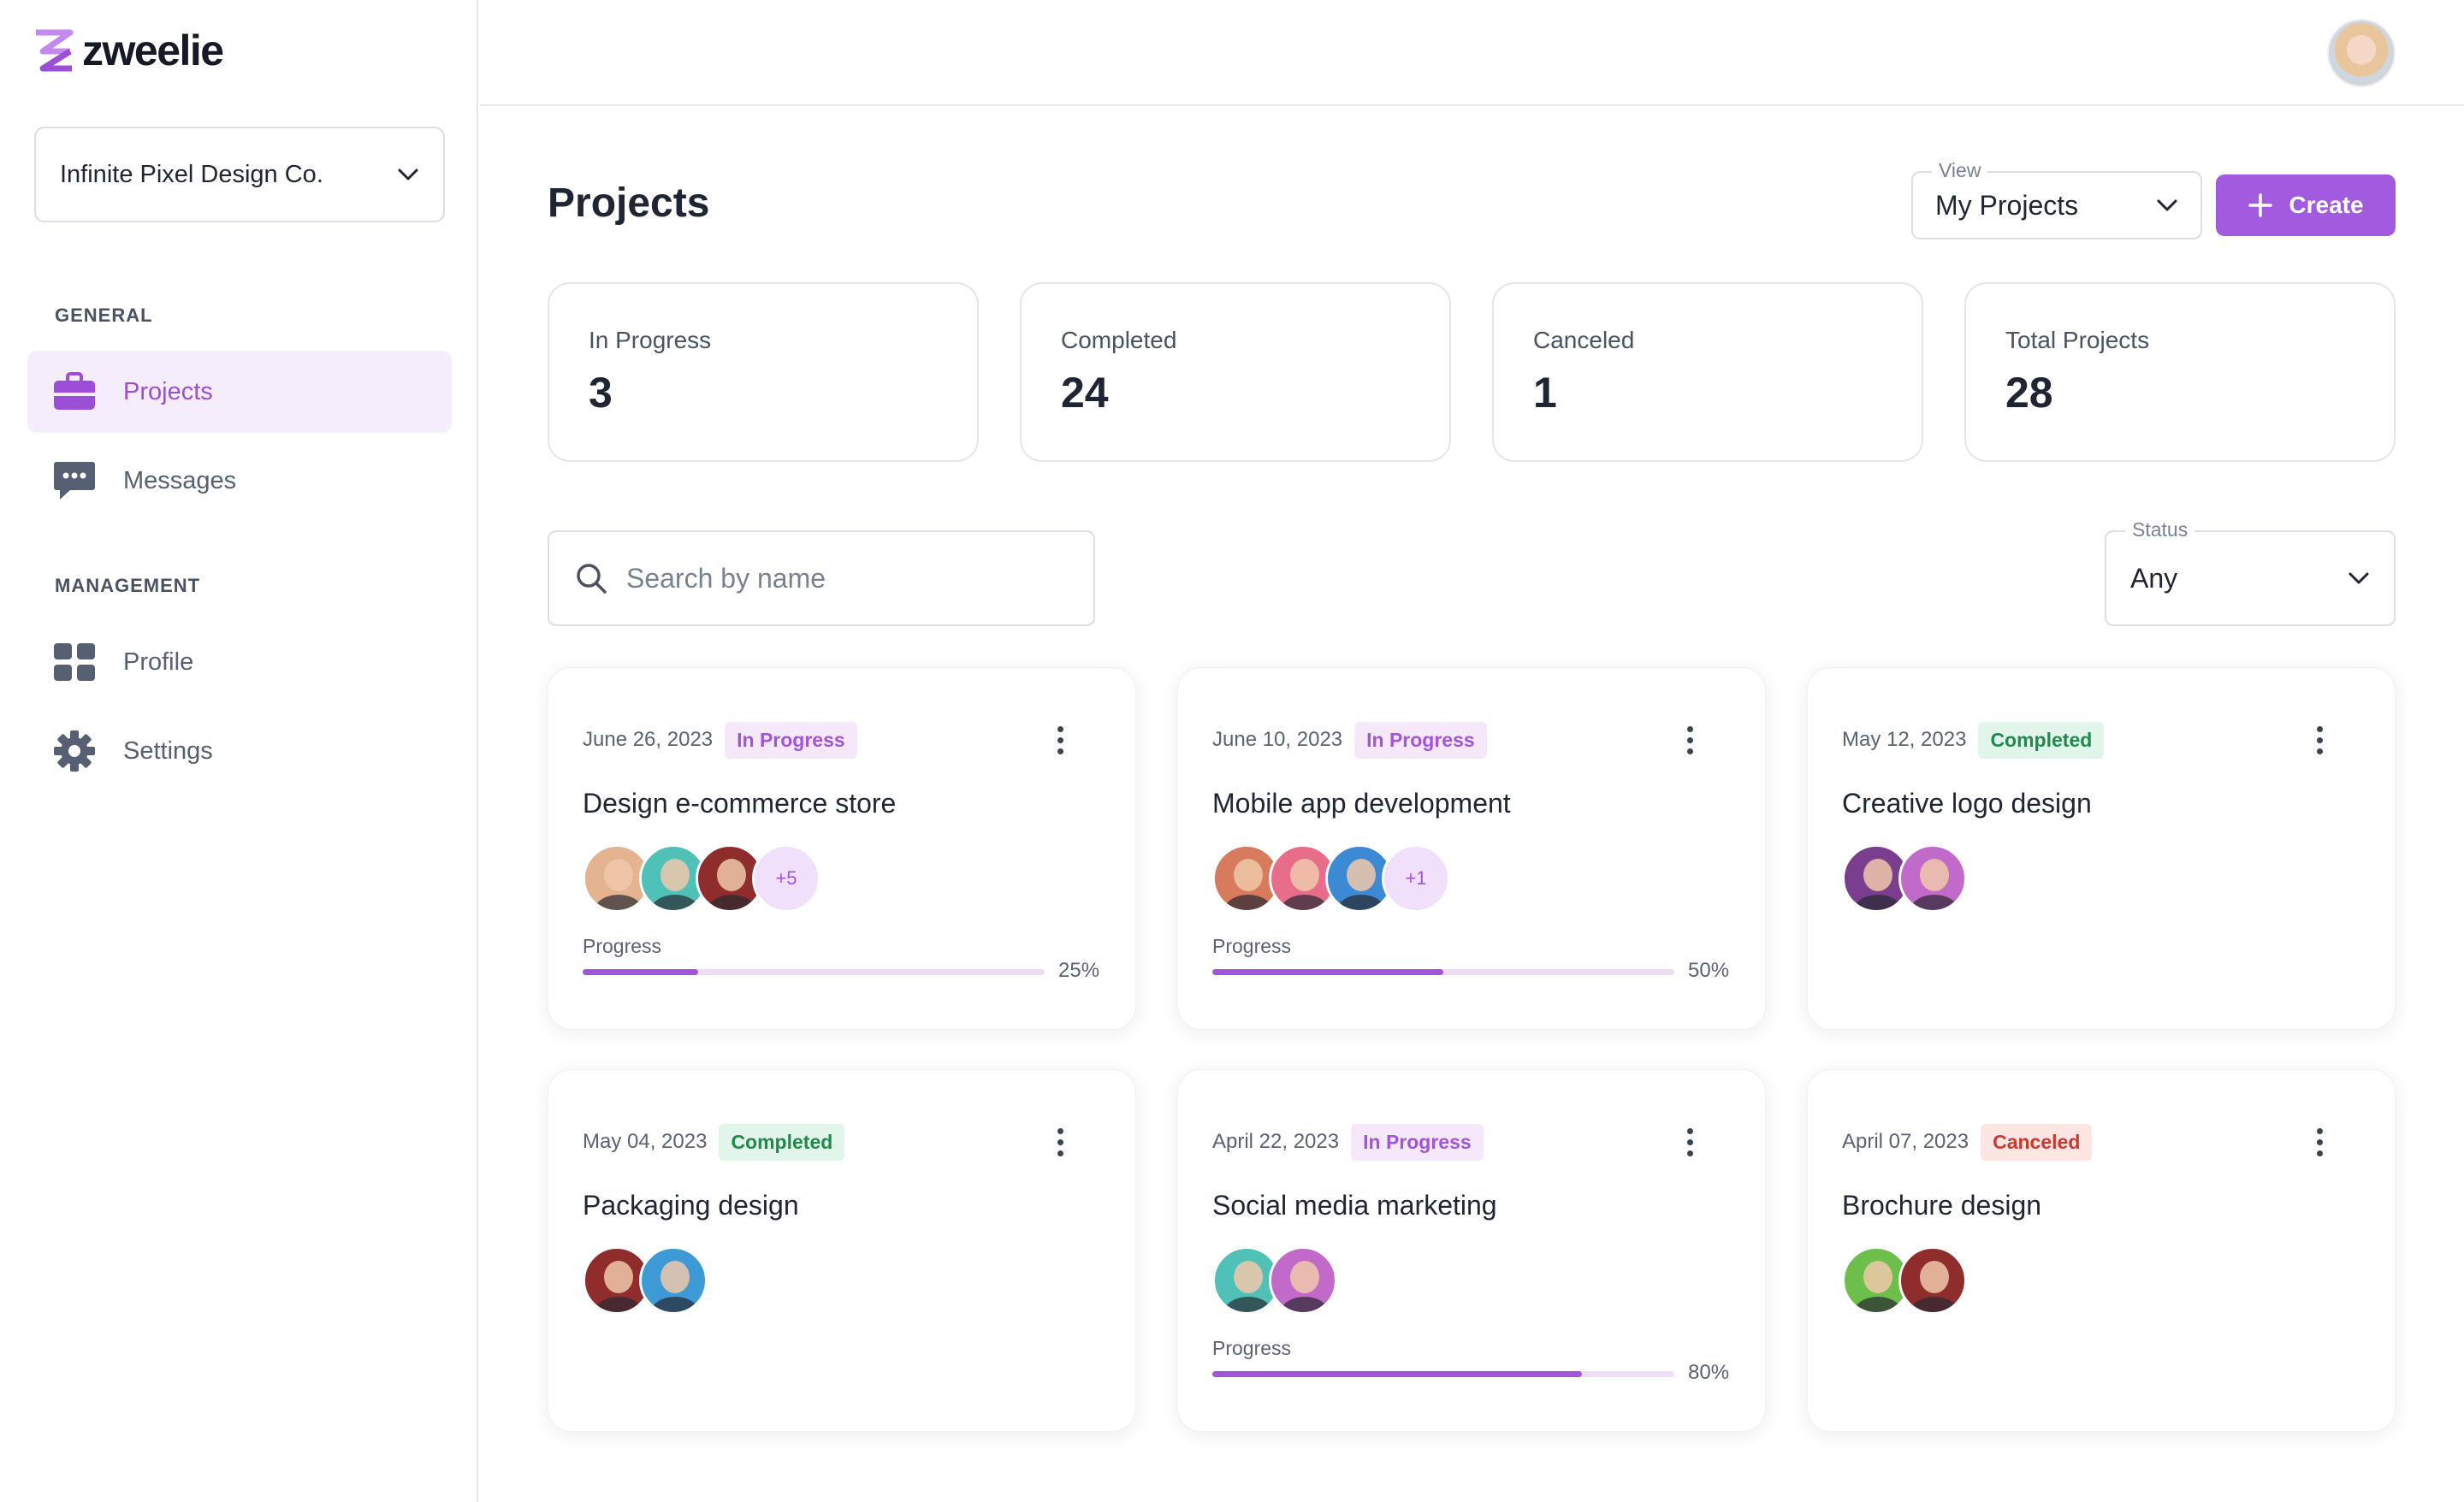 The image size is (2464, 1502). What do you see at coordinates (1709, 970) in the screenshot?
I see `progress-percent: 50%` at bounding box center [1709, 970].